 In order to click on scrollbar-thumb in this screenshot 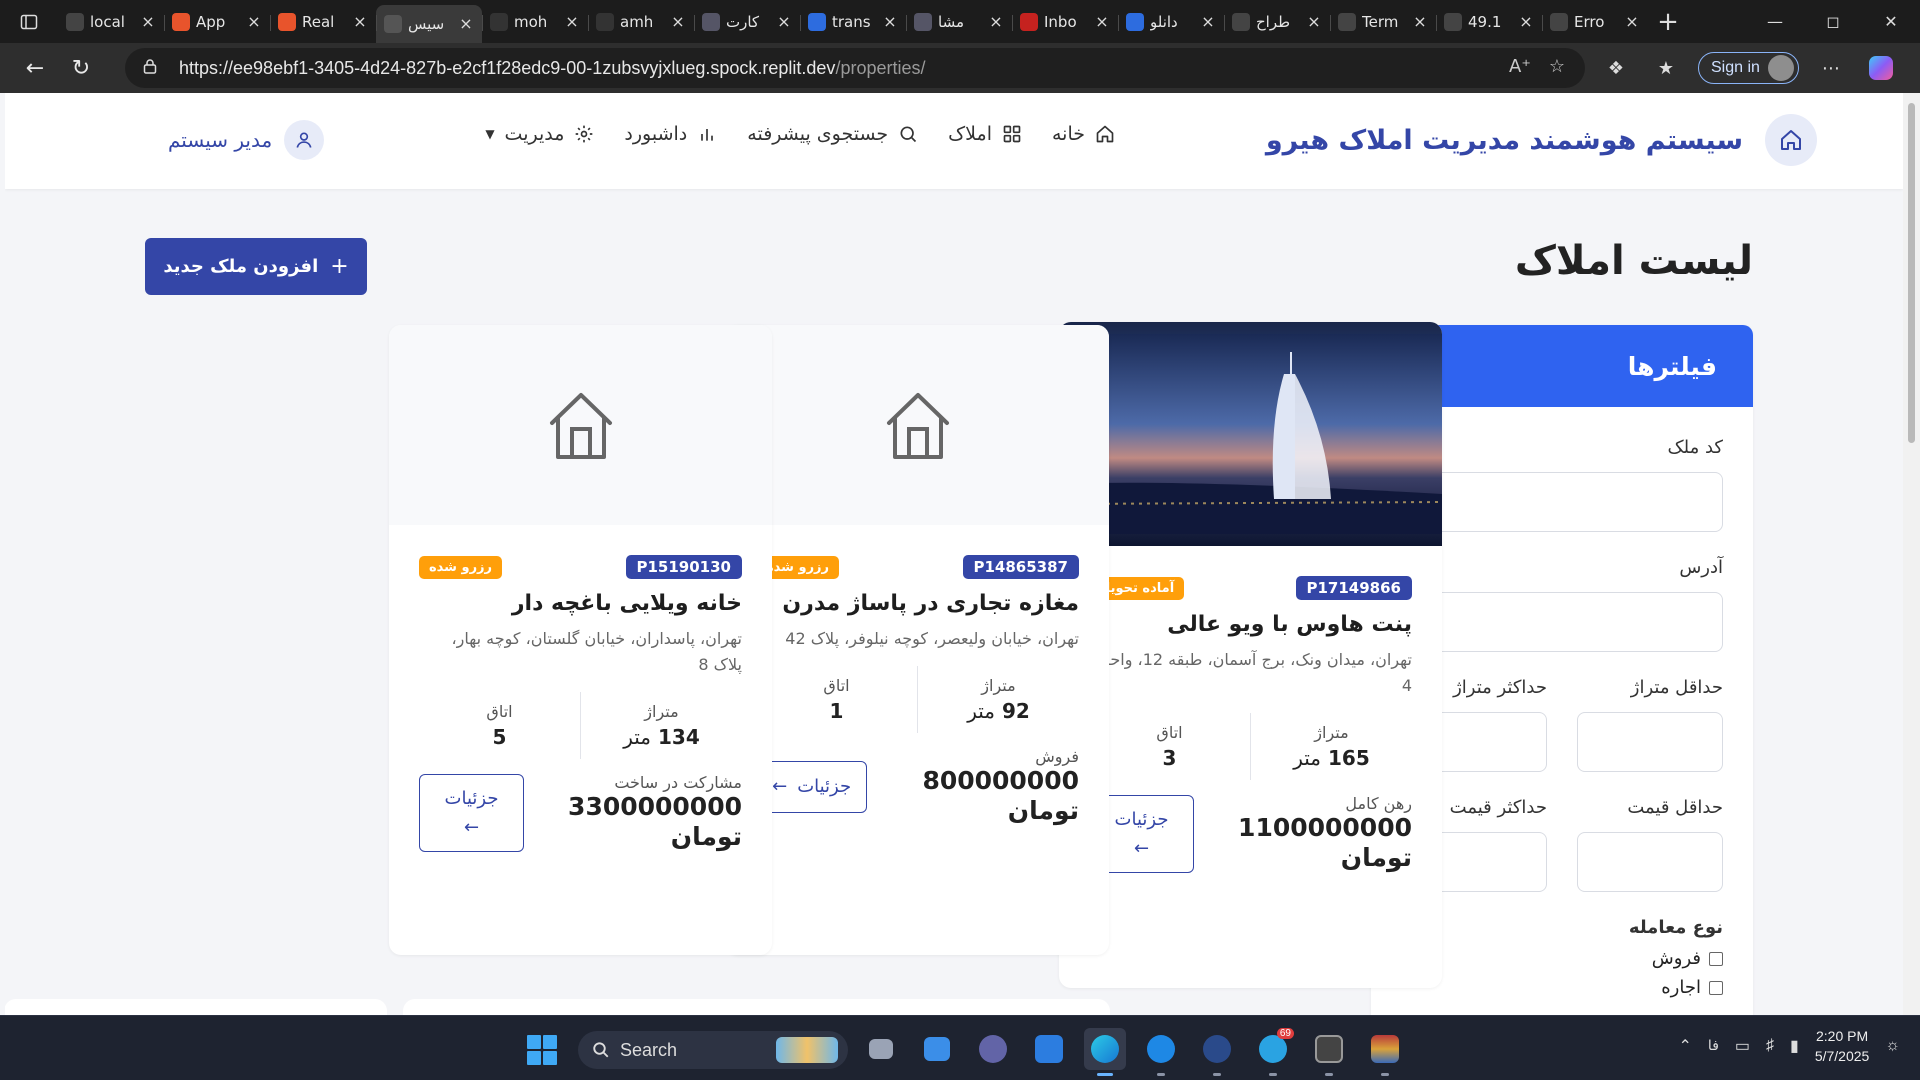, I will do `click(1911, 273)`.